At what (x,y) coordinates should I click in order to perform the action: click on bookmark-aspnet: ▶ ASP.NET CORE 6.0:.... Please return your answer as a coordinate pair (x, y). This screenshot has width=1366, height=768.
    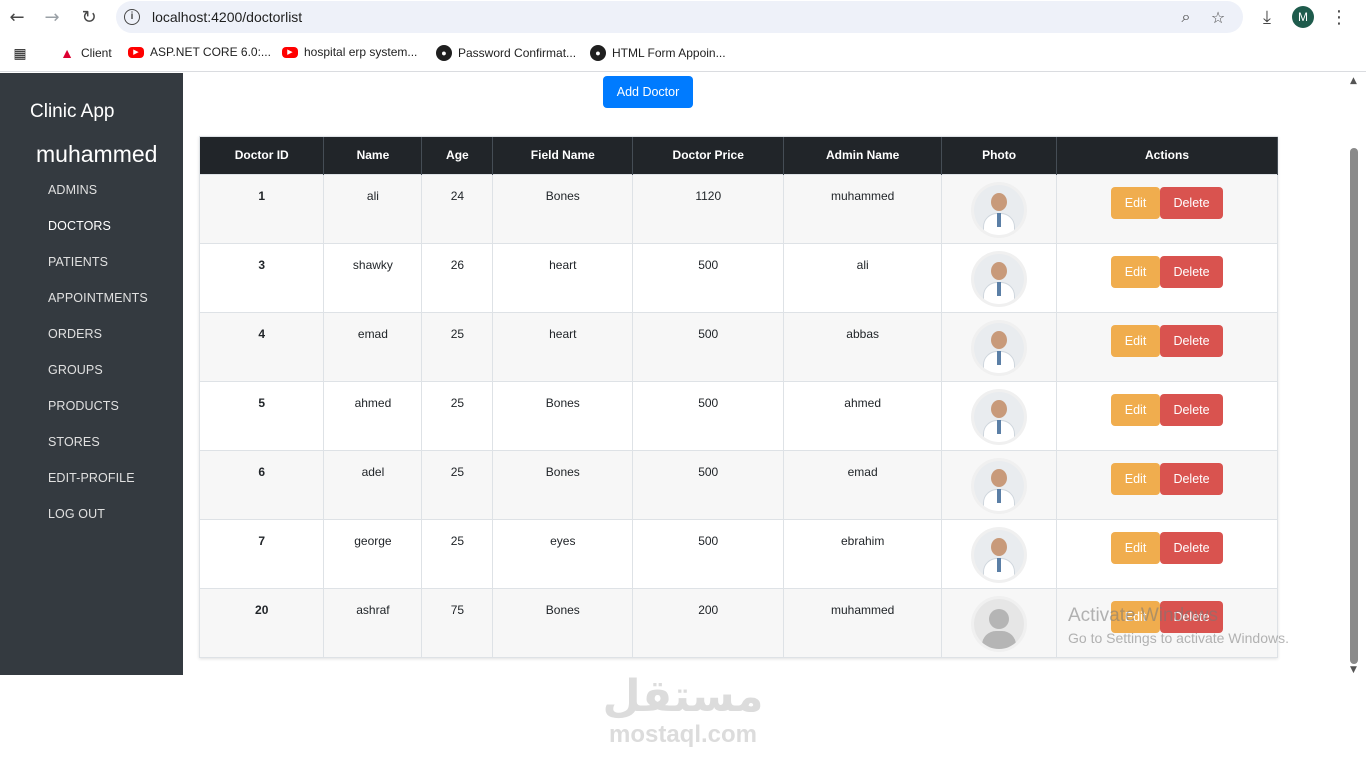
    Looking at the image, I should click on (199, 52).